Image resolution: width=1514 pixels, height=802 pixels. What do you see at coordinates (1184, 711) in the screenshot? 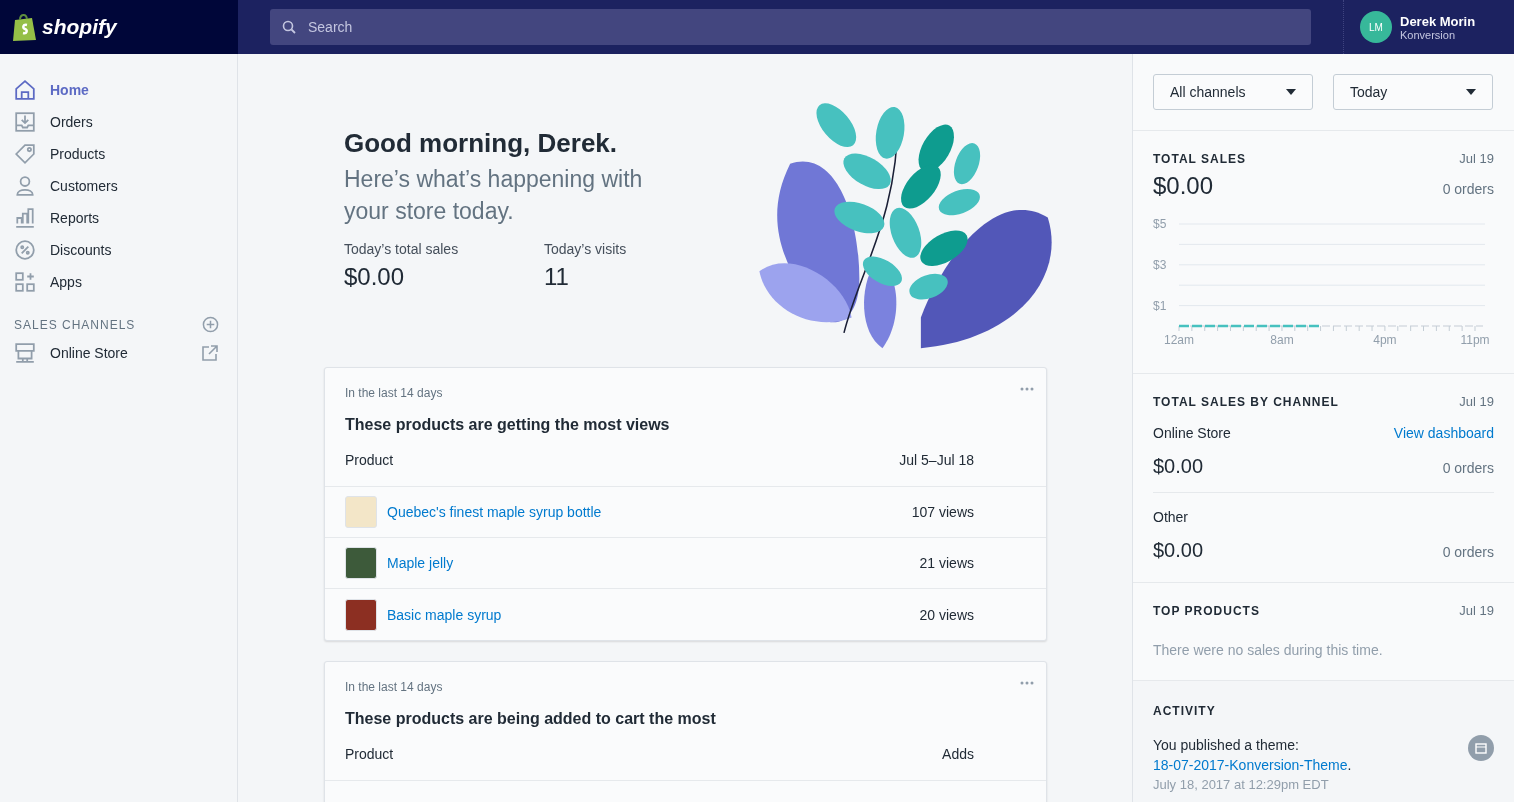
I see `section-title: ACTIVITY` at bounding box center [1184, 711].